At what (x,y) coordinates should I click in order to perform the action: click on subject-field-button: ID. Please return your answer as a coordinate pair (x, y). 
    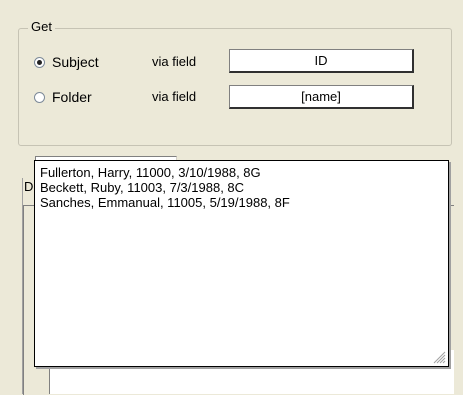
    Looking at the image, I should click on (321, 61).